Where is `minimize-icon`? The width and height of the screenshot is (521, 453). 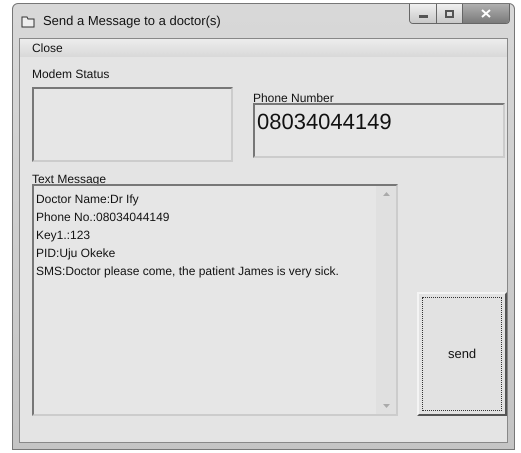
minimize-icon is located at coordinates (423, 16).